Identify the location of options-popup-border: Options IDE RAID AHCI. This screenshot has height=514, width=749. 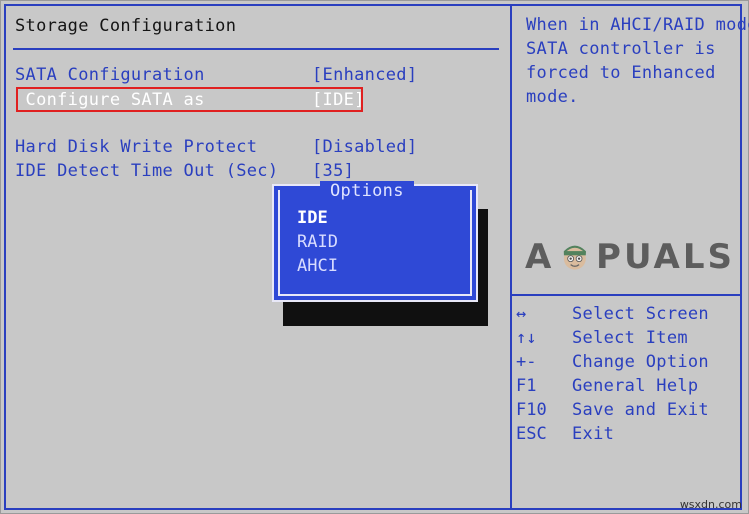
(375, 238).